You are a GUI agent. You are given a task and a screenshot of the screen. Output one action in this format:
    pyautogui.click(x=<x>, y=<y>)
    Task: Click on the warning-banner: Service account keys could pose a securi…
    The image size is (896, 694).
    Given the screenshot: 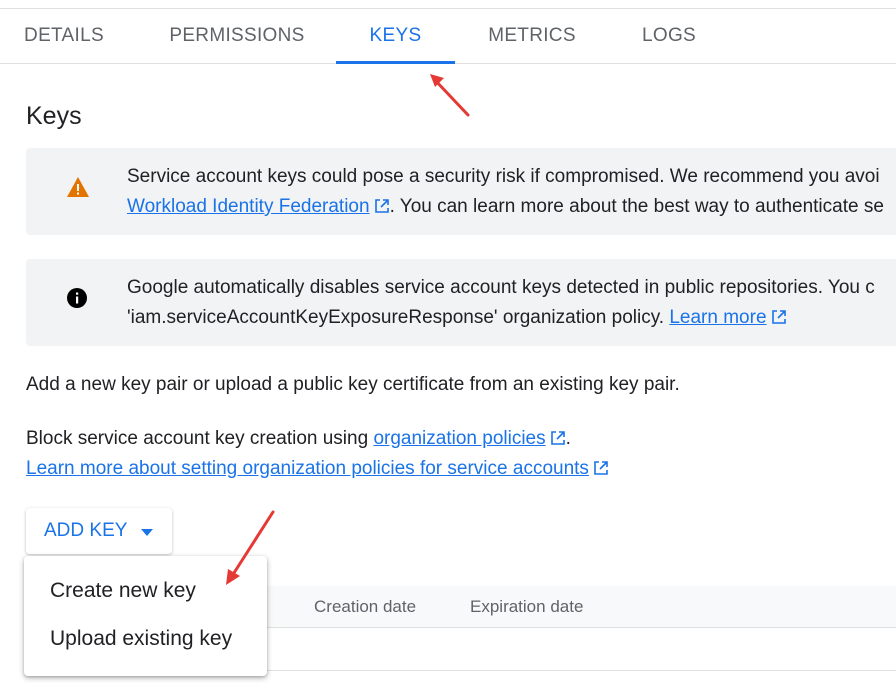 What is the action you would take?
    pyautogui.click(x=461, y=191)
    